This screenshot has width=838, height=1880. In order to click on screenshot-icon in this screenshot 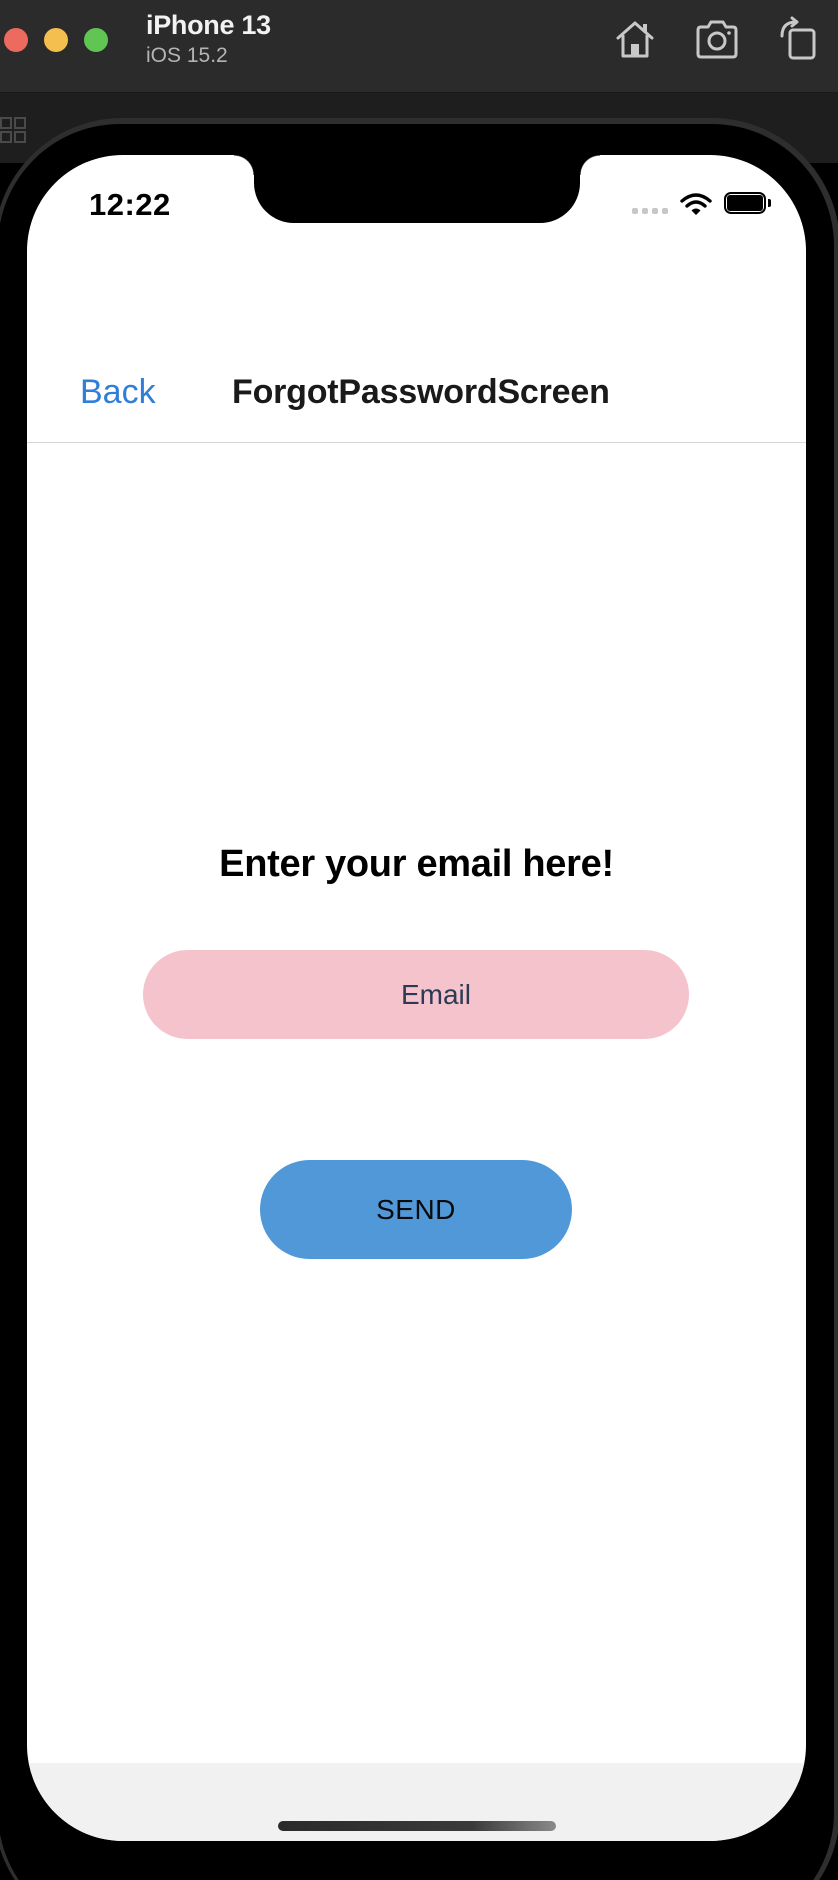, I will do `click(717, 39)`.